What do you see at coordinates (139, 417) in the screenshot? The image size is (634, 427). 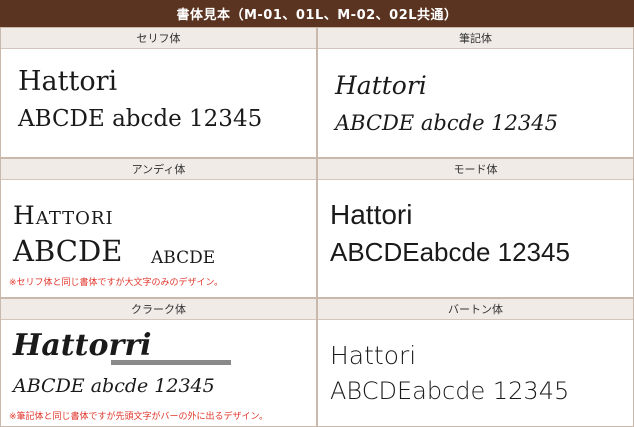 I see `style-note: ※筆記体と同じ書体ですが先頭文字がバーの外に出るデザイン。` at bounding box center [139, 417].